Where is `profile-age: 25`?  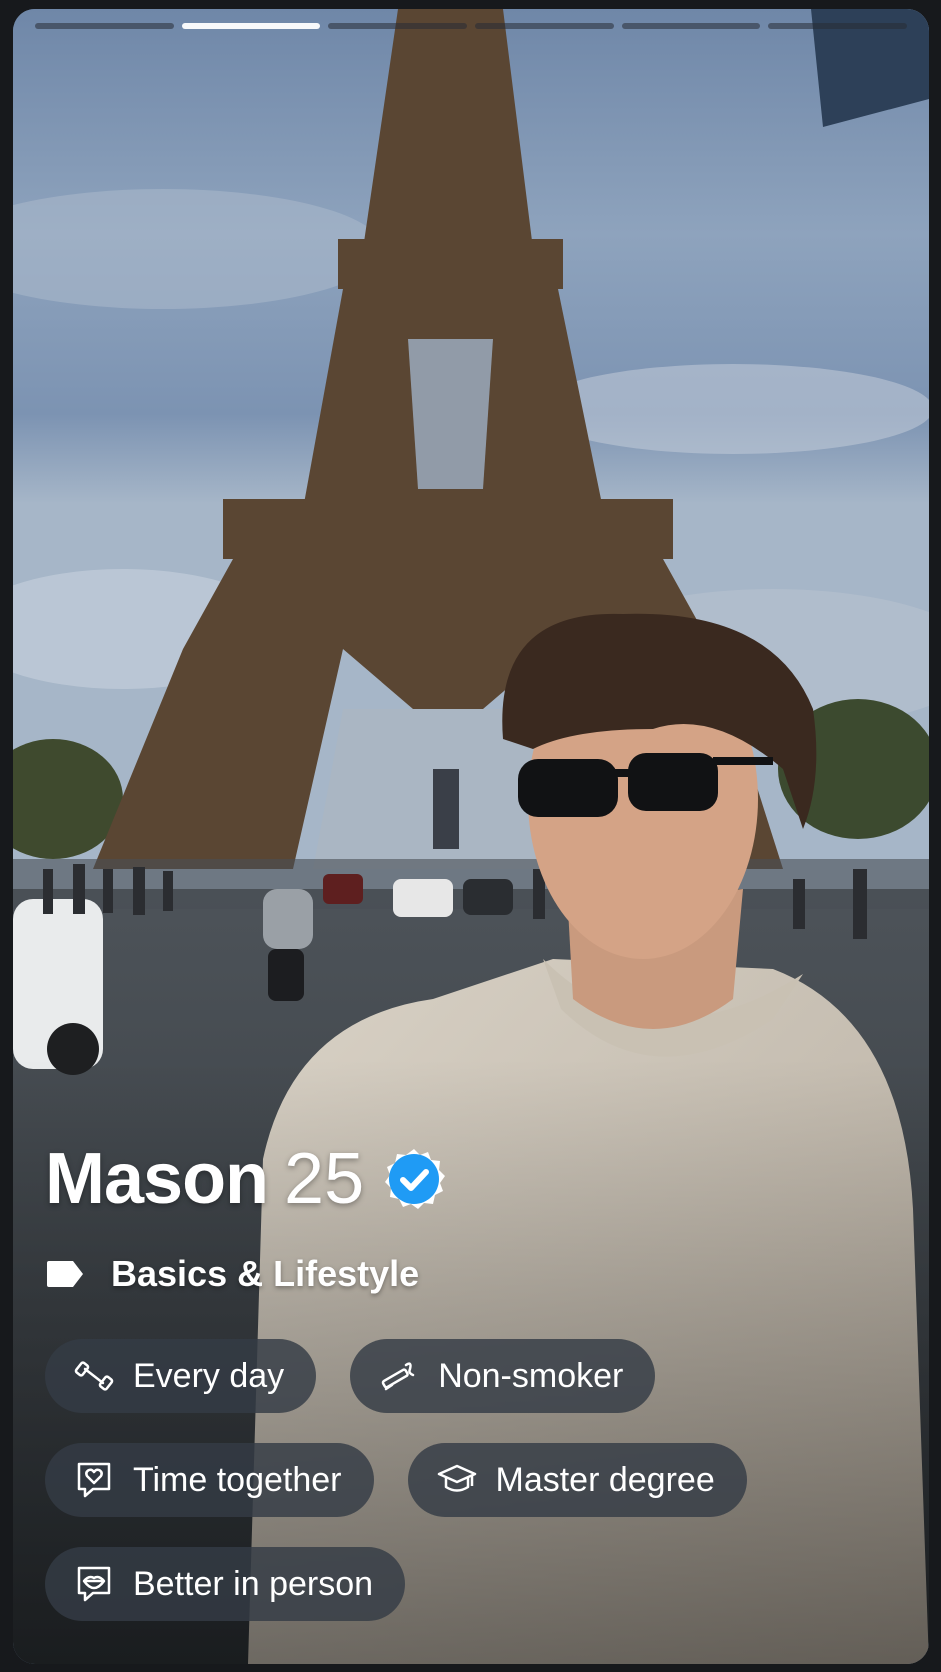 profile-age: 25 is located at coordinates (324, 1179).